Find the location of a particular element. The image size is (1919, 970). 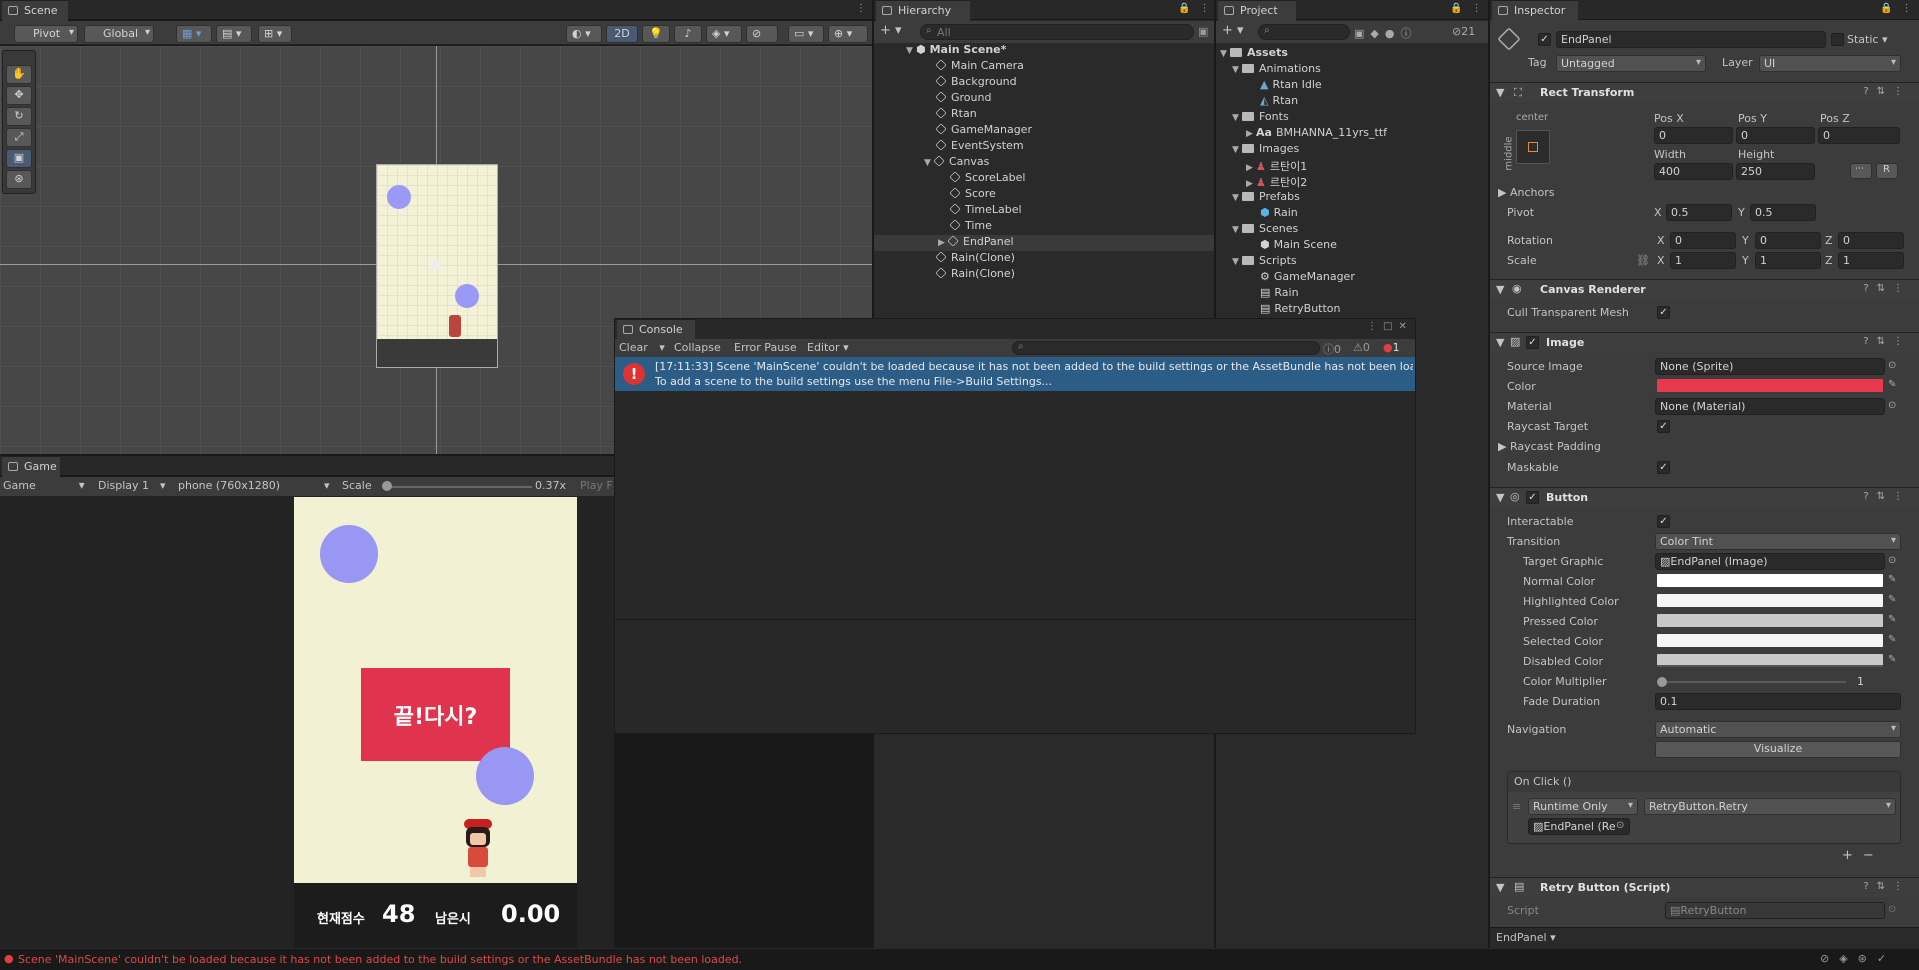

button-enabled-checkbox: ✓ is located at coordinates (1532, 497).